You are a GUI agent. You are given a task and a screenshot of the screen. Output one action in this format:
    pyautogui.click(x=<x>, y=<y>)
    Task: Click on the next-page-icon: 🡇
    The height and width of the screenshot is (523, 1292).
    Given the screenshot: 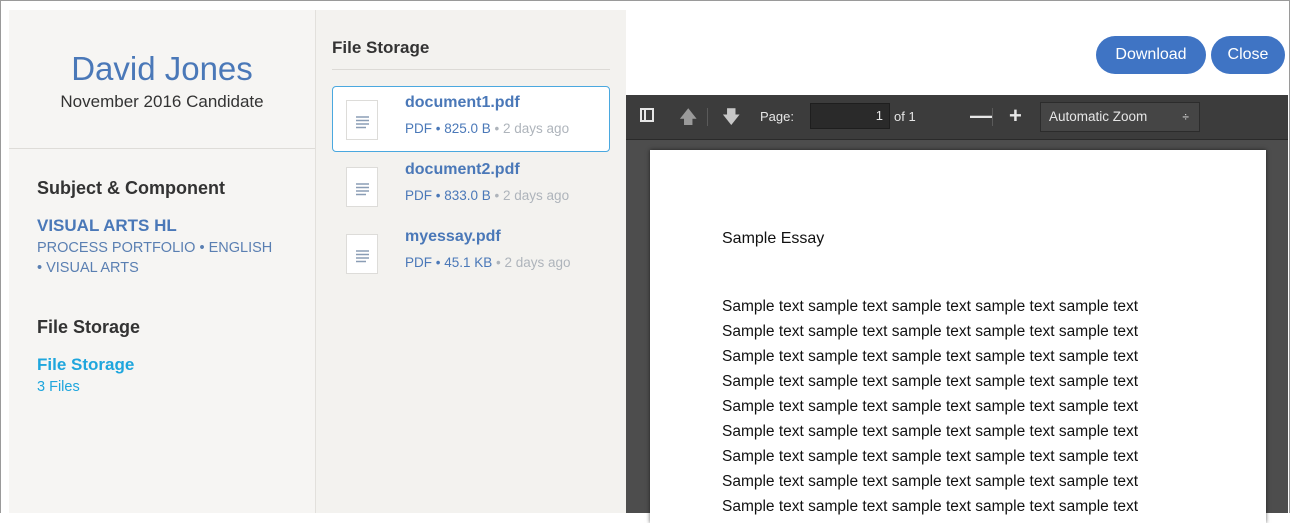 What is the action you would take?
    pyautogui.click(x=731, y=120)
    